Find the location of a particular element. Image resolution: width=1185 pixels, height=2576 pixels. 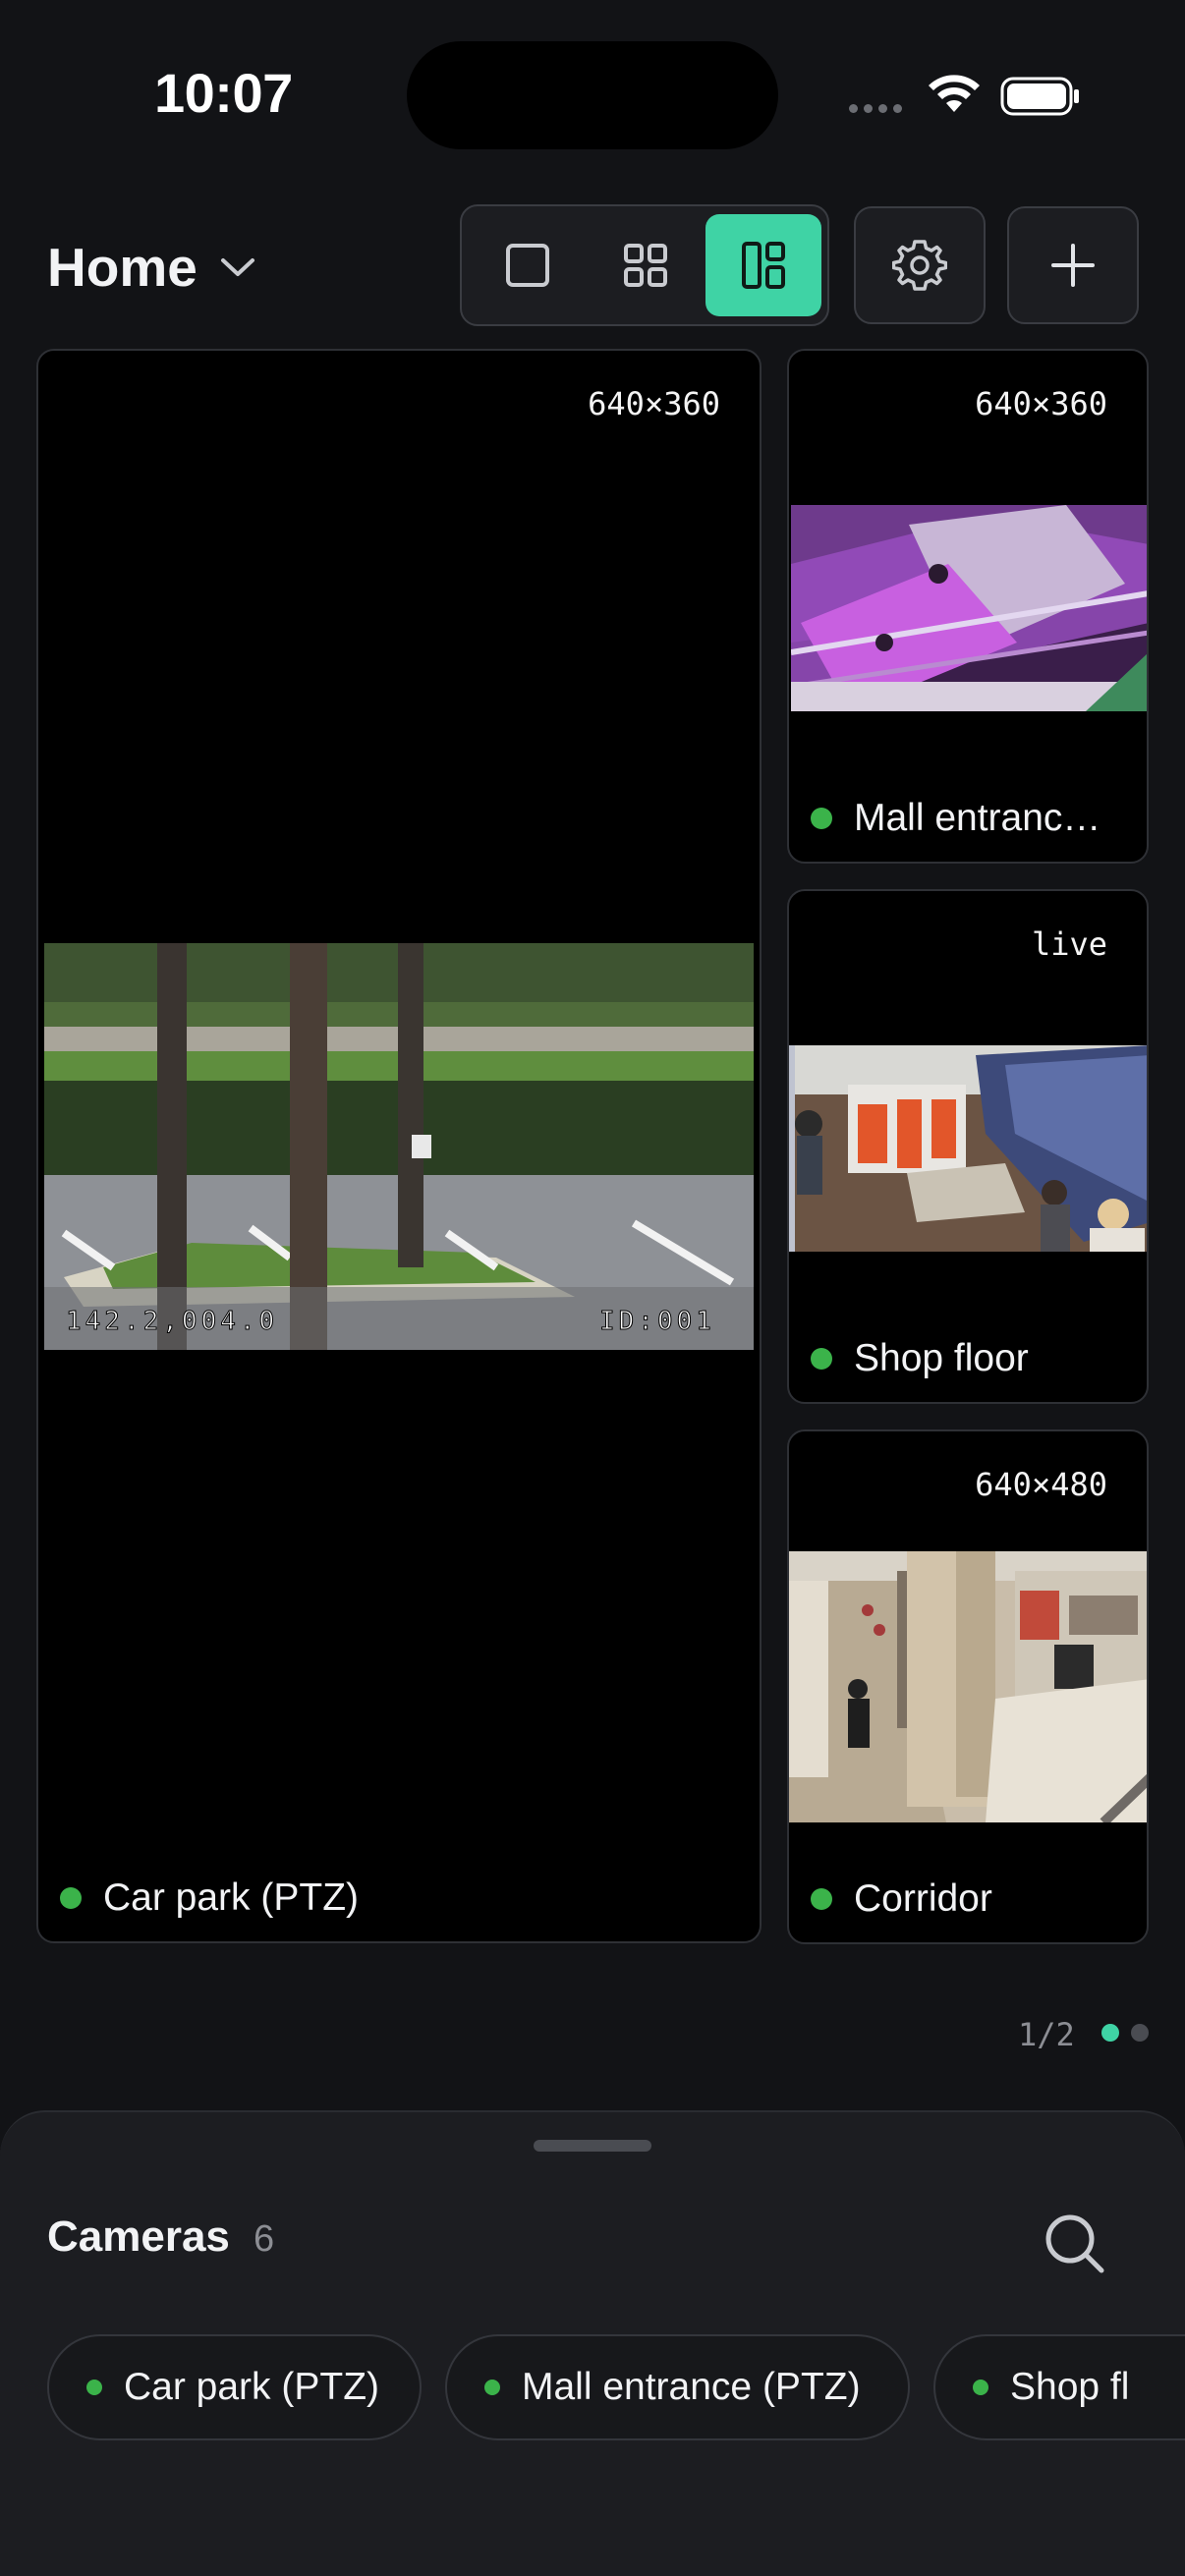

search-icon is located at coordinates (1074, 2243).